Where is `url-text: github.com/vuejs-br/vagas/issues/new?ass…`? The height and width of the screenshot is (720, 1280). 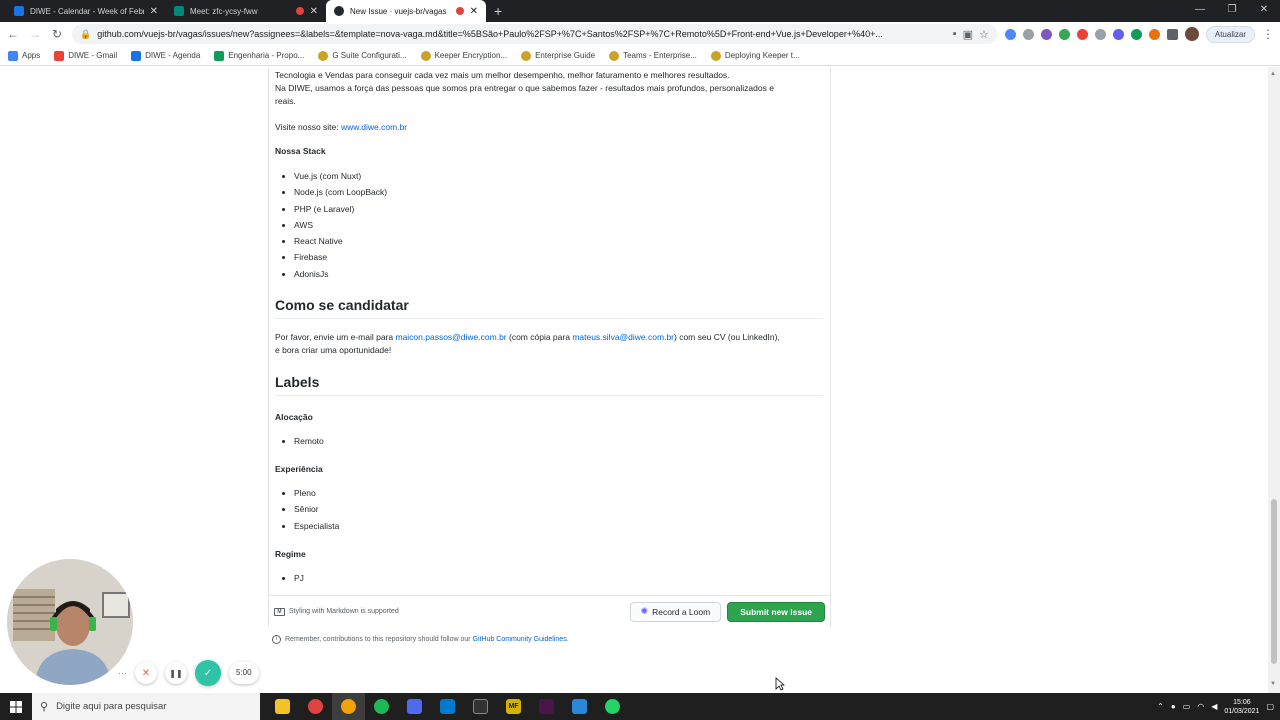 url-text: github.com/vuejs-br/vagas/issues/new?ass… is located at coordinates (490, 34).